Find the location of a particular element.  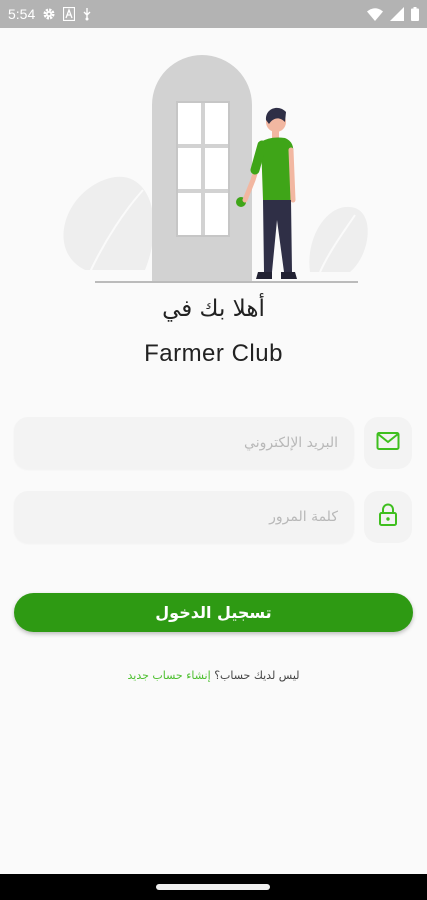

password-field is located at coordinates (184, 517).